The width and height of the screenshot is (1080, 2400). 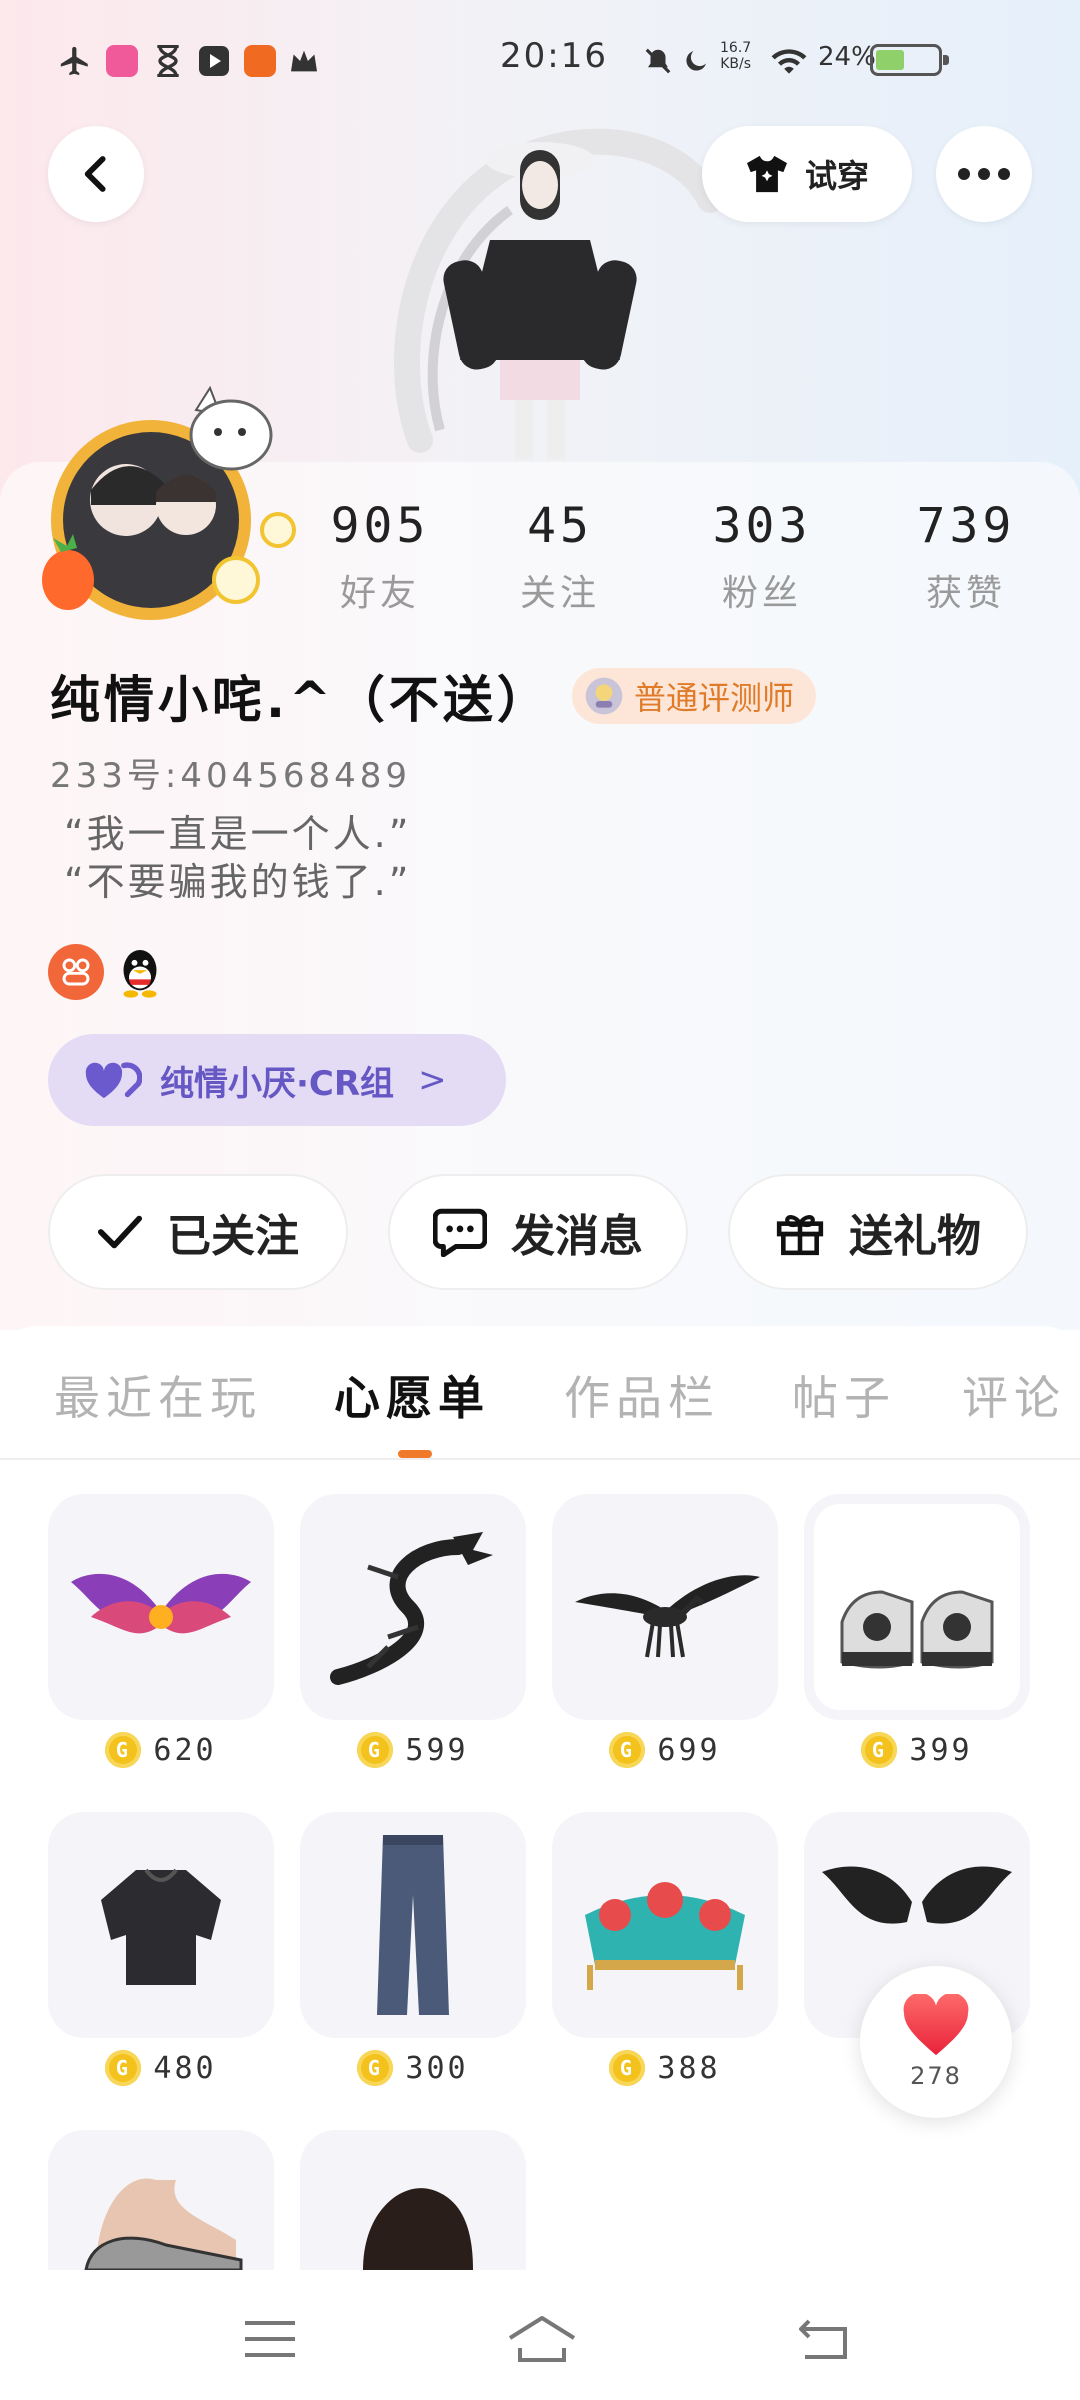 I want to click on moon-icon, so click(x=696, y=61).